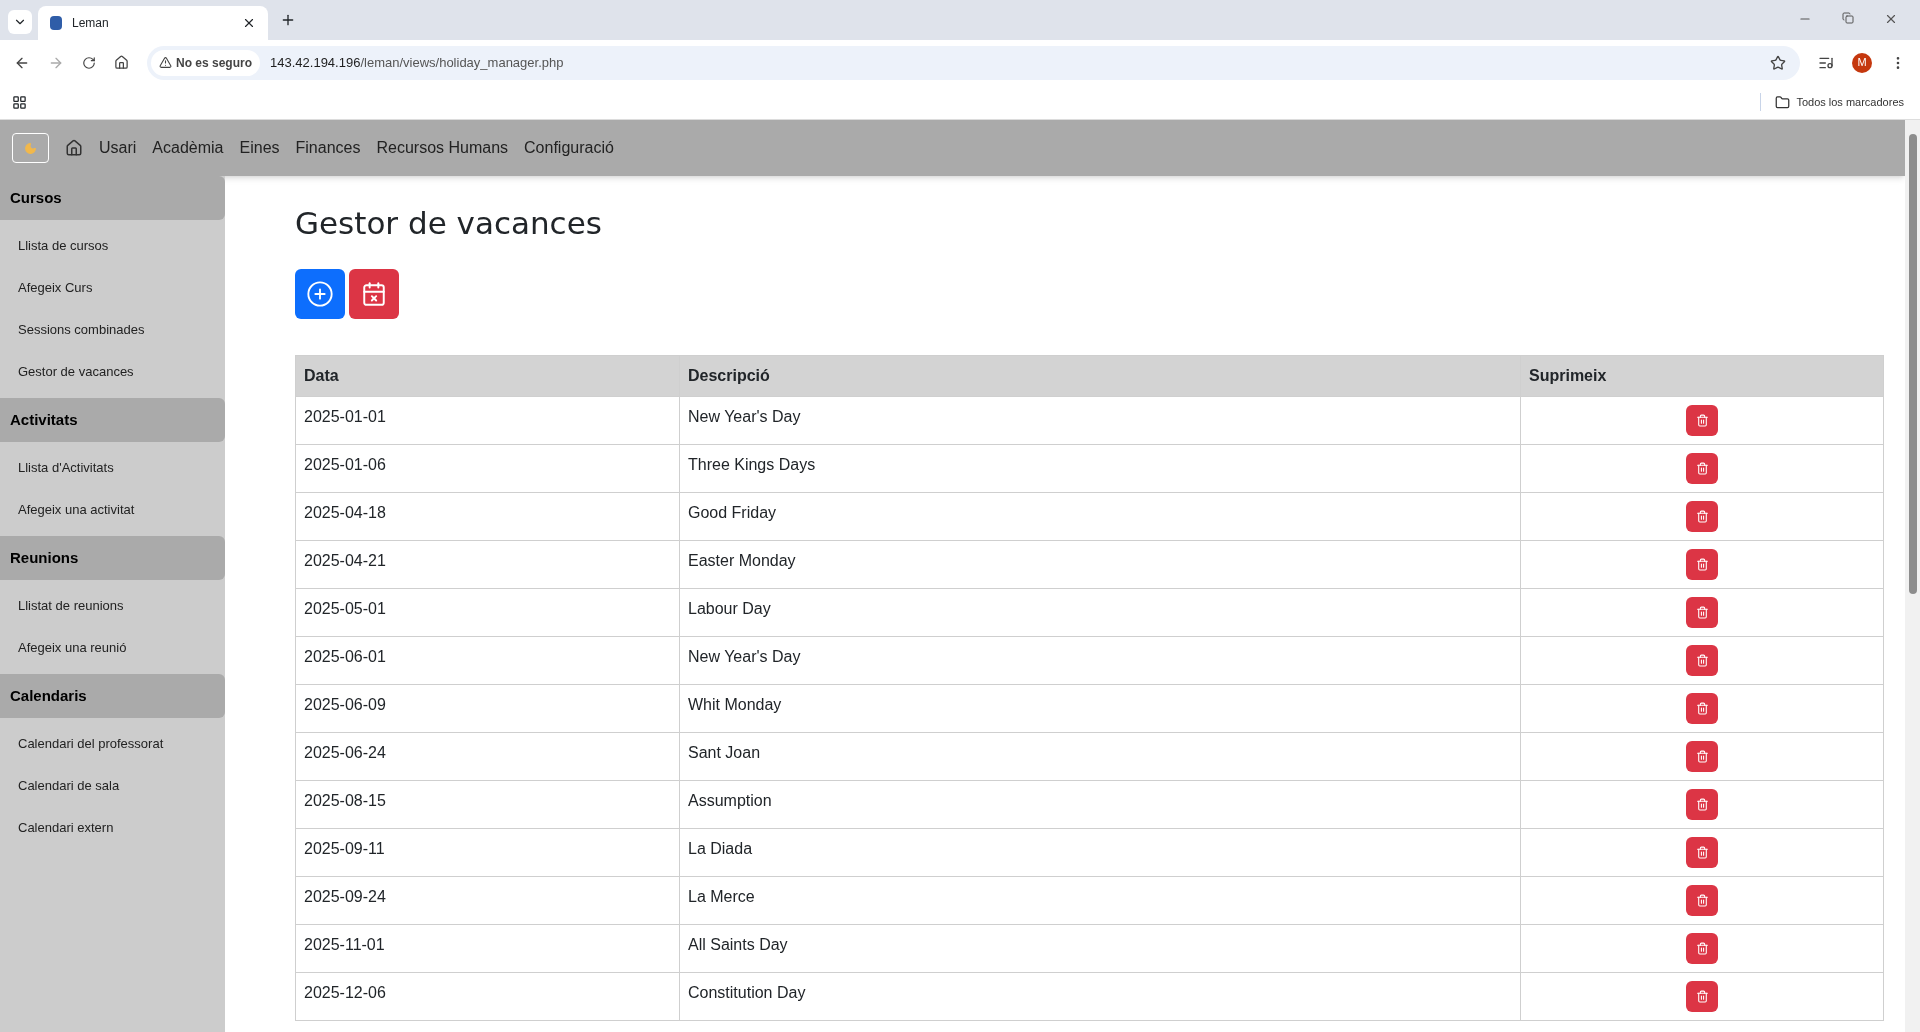 This screenshot has height=1032, width=1920. What do you see at coordinates (112, 246) in the screenshot?
I see `sidebar-link: Llista de cursos` at bounding box center [112, 246].